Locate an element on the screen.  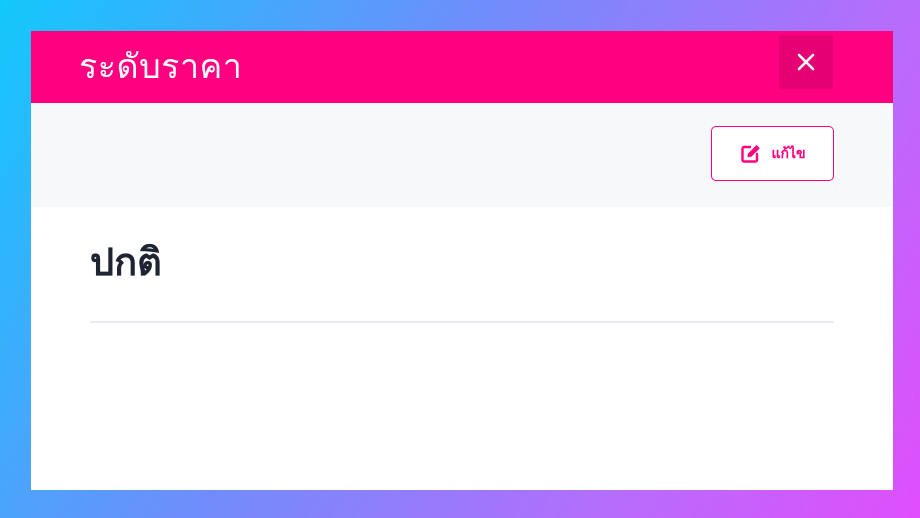
price-level-value: ปกติ is located at coordinates (126, 262).